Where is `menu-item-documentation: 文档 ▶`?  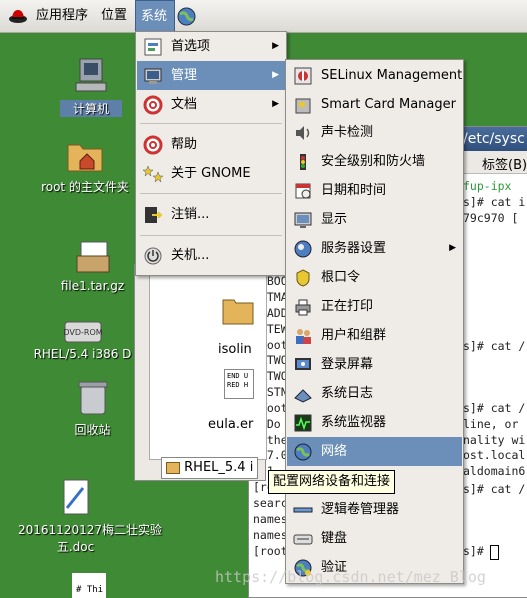
menu-item-documentation: 文档 ▶ is located at coordinates (211, 104).